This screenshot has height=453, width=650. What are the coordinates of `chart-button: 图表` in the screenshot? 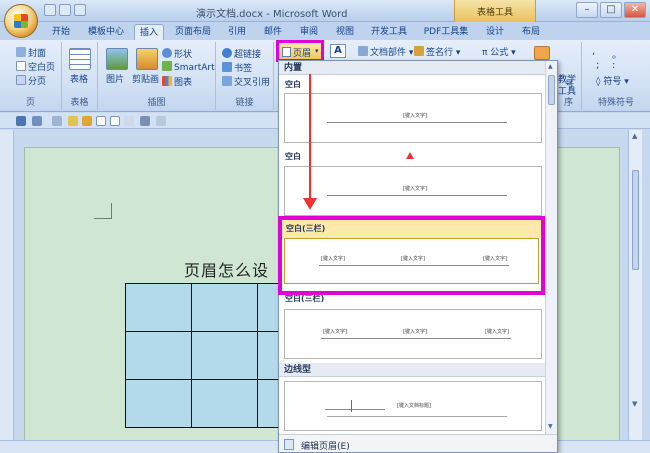 It's located at (177, 81).